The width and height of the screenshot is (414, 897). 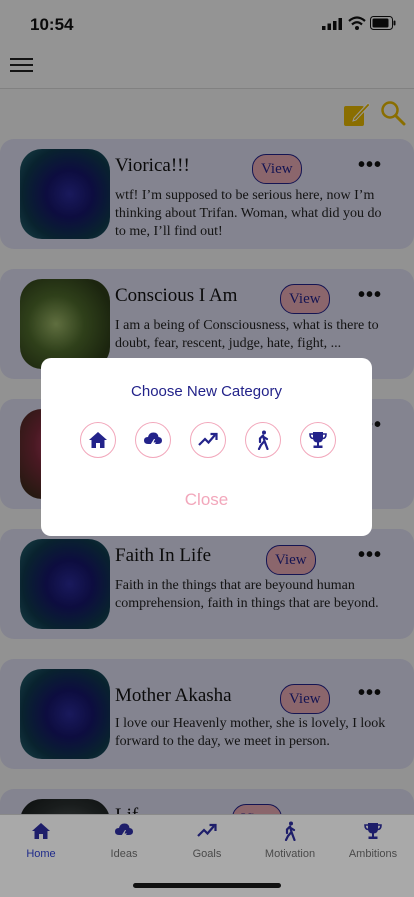 What do you see at coordinates (373, 854) in the screenshot?
I see `tab-label: Ambitions` at bounding box center [373, 854].